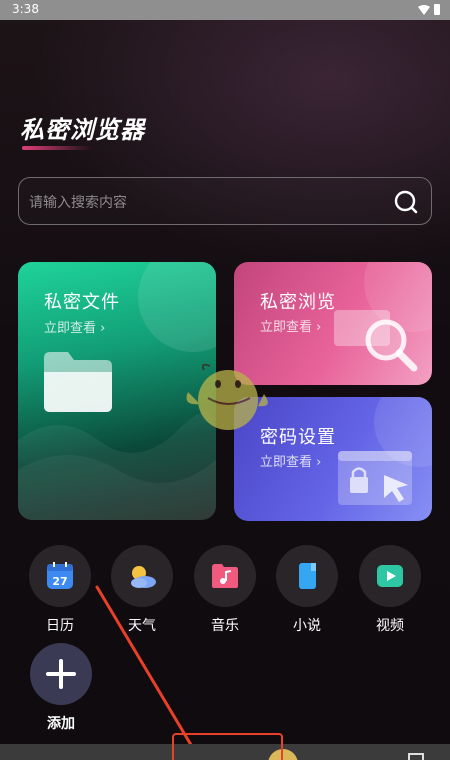 The image size is (450, 760). I want to click on add-circle, so click(61, 674).